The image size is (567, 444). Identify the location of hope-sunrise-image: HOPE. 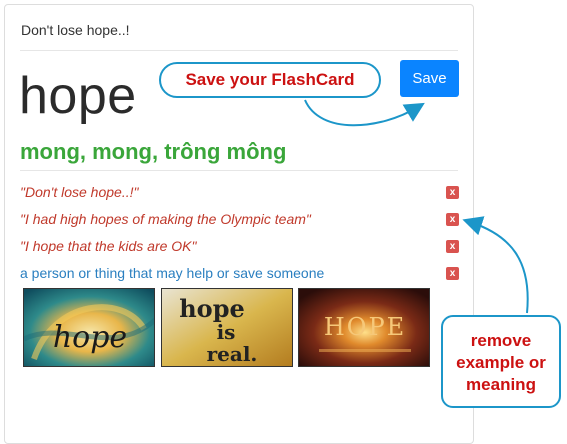
(364, 327).